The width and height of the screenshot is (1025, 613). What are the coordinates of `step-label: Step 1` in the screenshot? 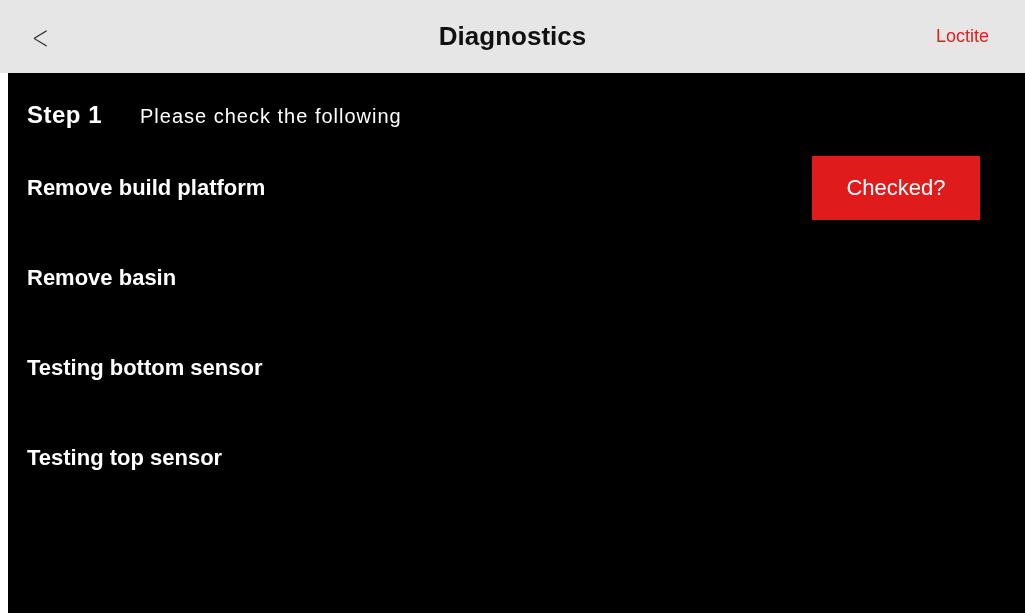 It's located at (65, 115).